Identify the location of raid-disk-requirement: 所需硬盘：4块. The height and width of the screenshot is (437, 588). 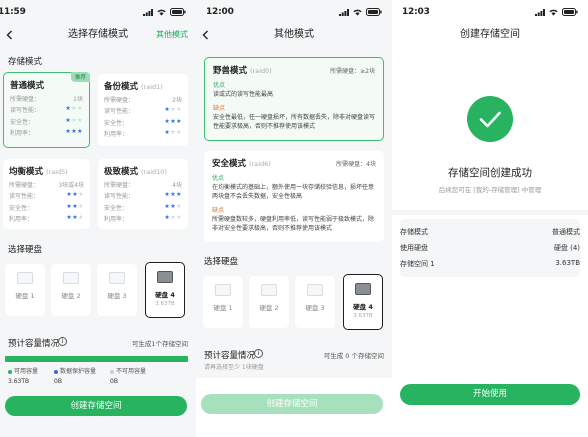
(356, 164).